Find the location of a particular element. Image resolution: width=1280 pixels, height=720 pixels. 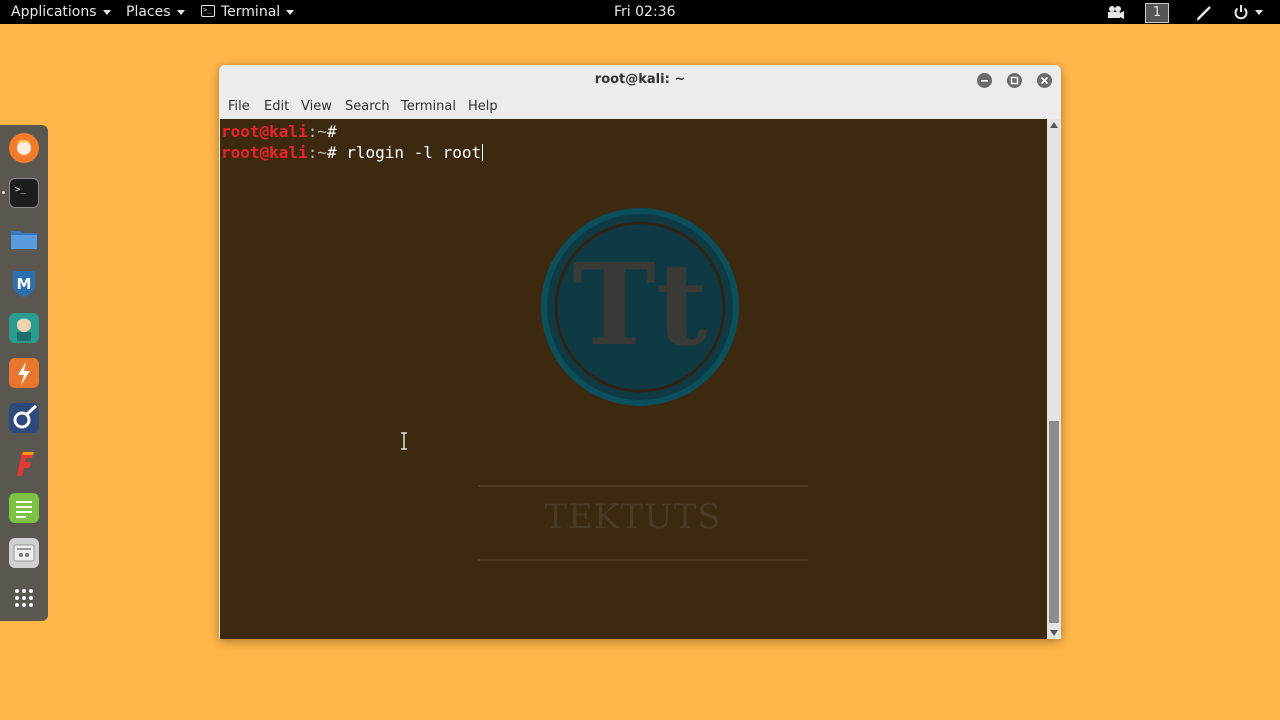

maximize-button is located at coordinates (1014, 80).